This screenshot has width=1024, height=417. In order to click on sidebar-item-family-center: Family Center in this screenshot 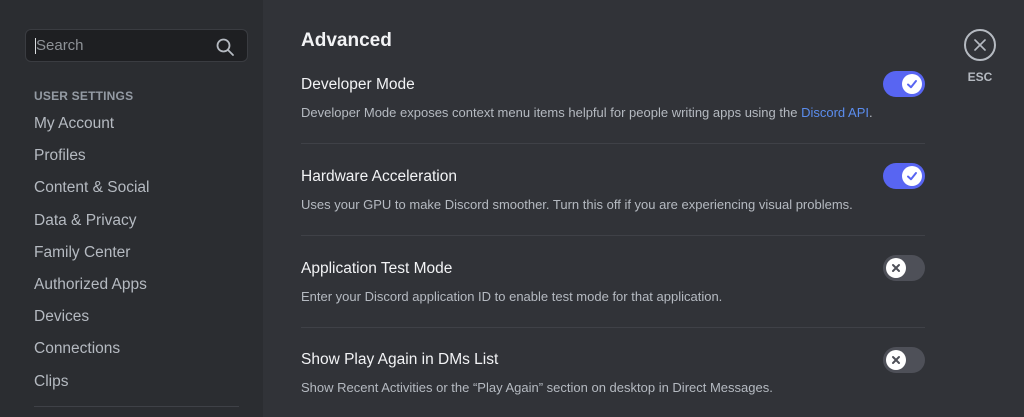, I will do `click(91, 253)`.